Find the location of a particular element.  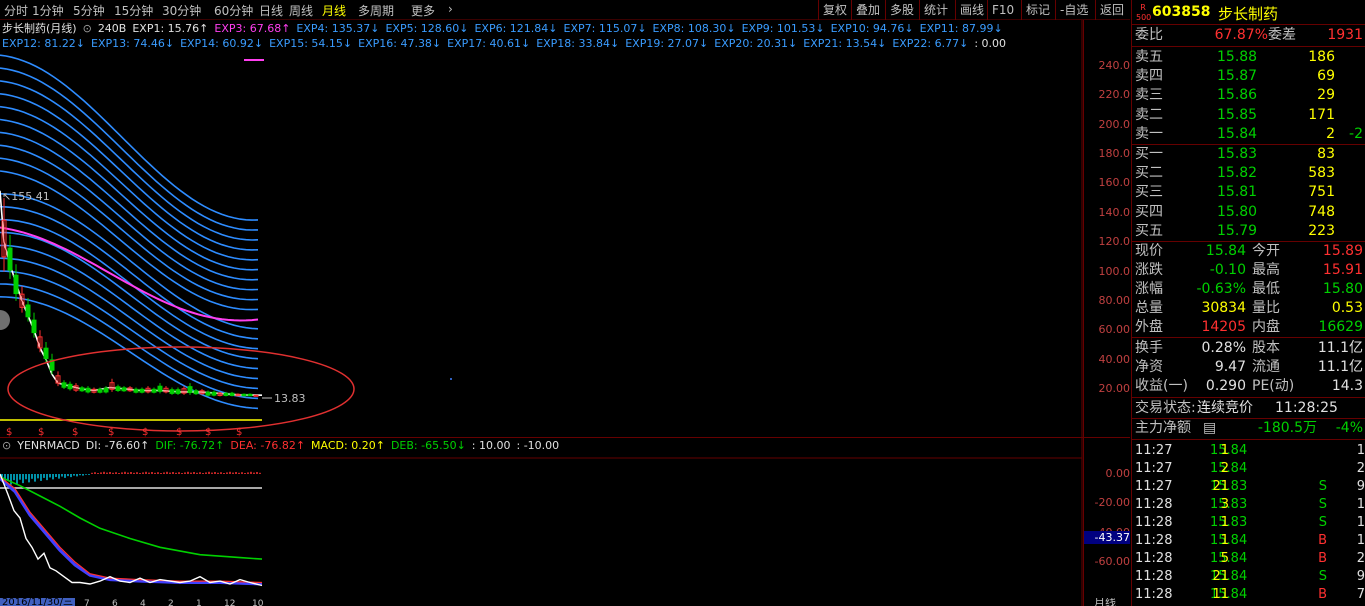

cell: 最高 is located at coordinates (1266, 270).